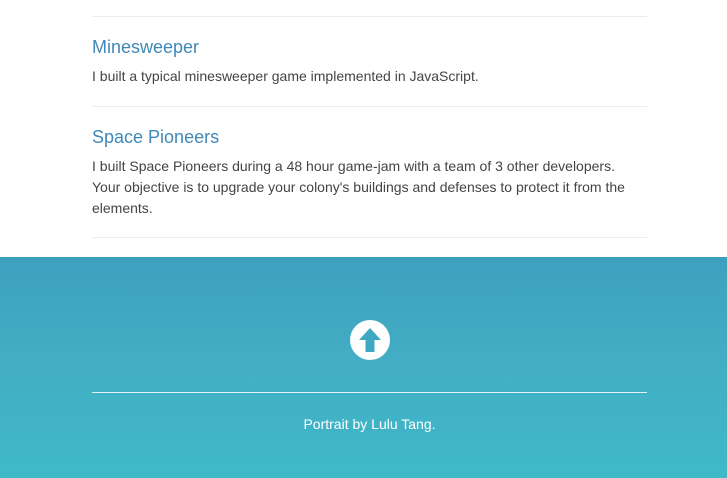  I want to click on footer-divider, so click(369, 392).